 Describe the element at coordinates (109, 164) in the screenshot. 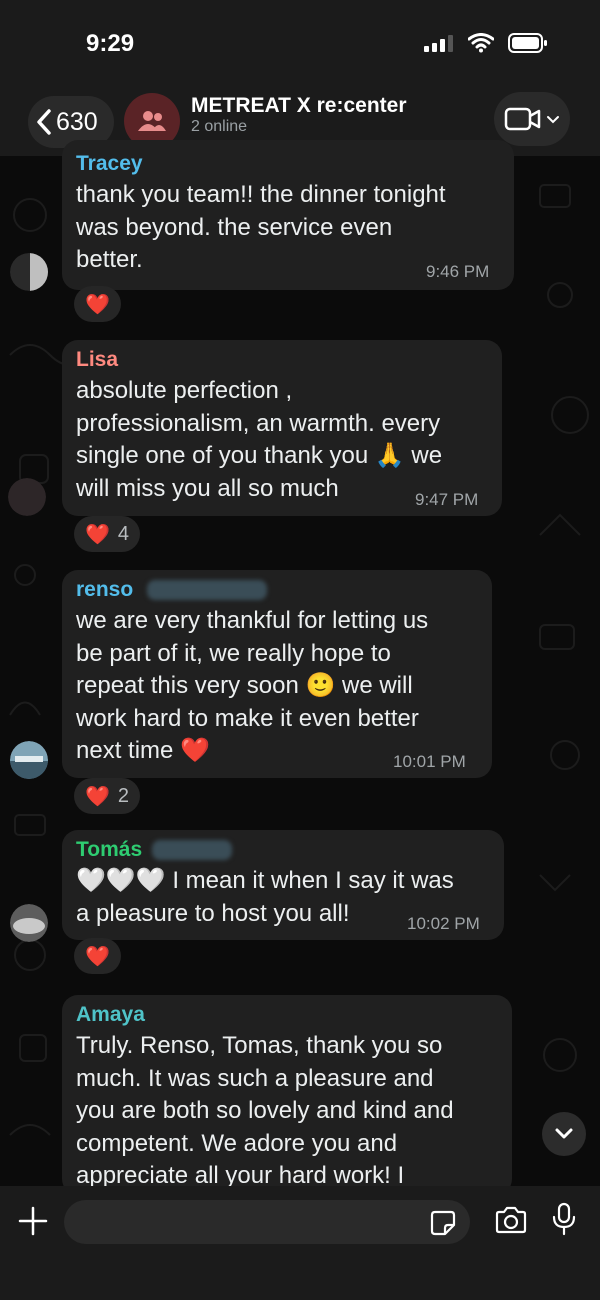

I see `sender-name: Tracey` at that location.